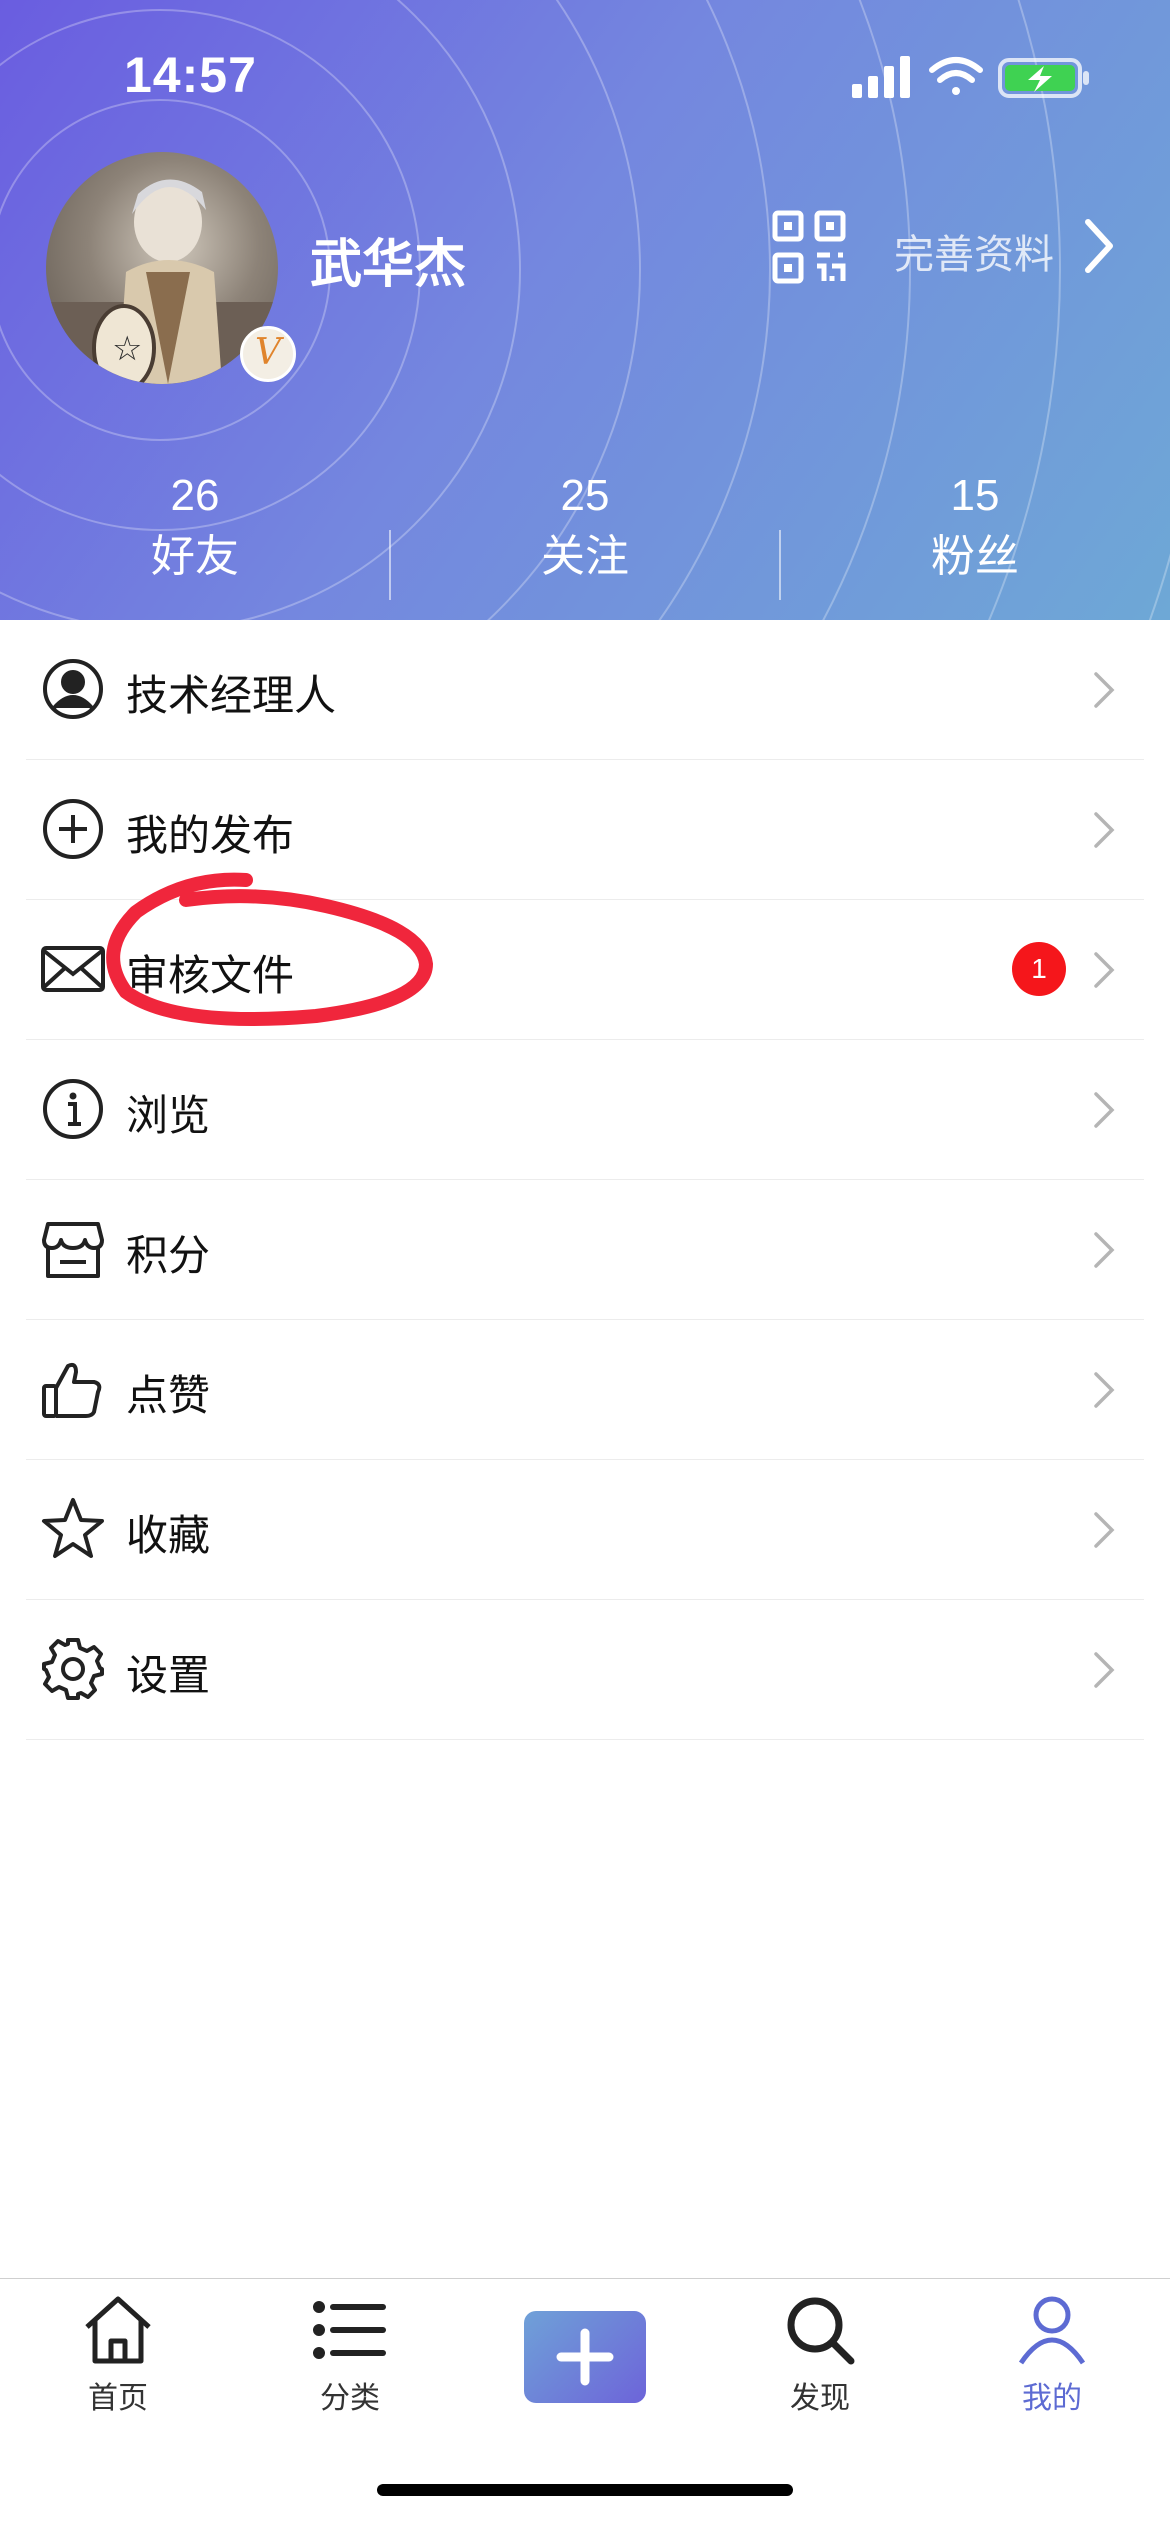 The width and height of the screenshot is (1170, 2533). What do you see at coordinates (975, 529) in the screenshot?
I see `stat-fans: 15 粉丝` at bounding box center [975, 529].